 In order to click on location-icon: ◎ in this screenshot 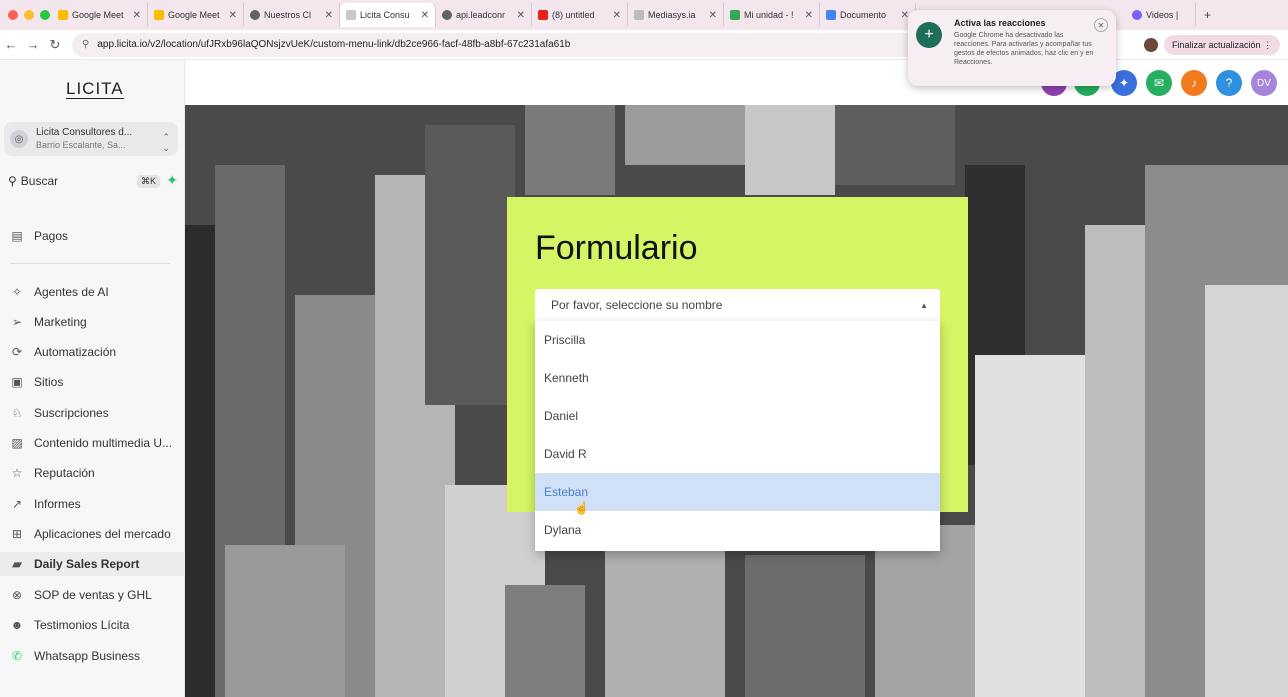, I will do `click(19, 139)`.